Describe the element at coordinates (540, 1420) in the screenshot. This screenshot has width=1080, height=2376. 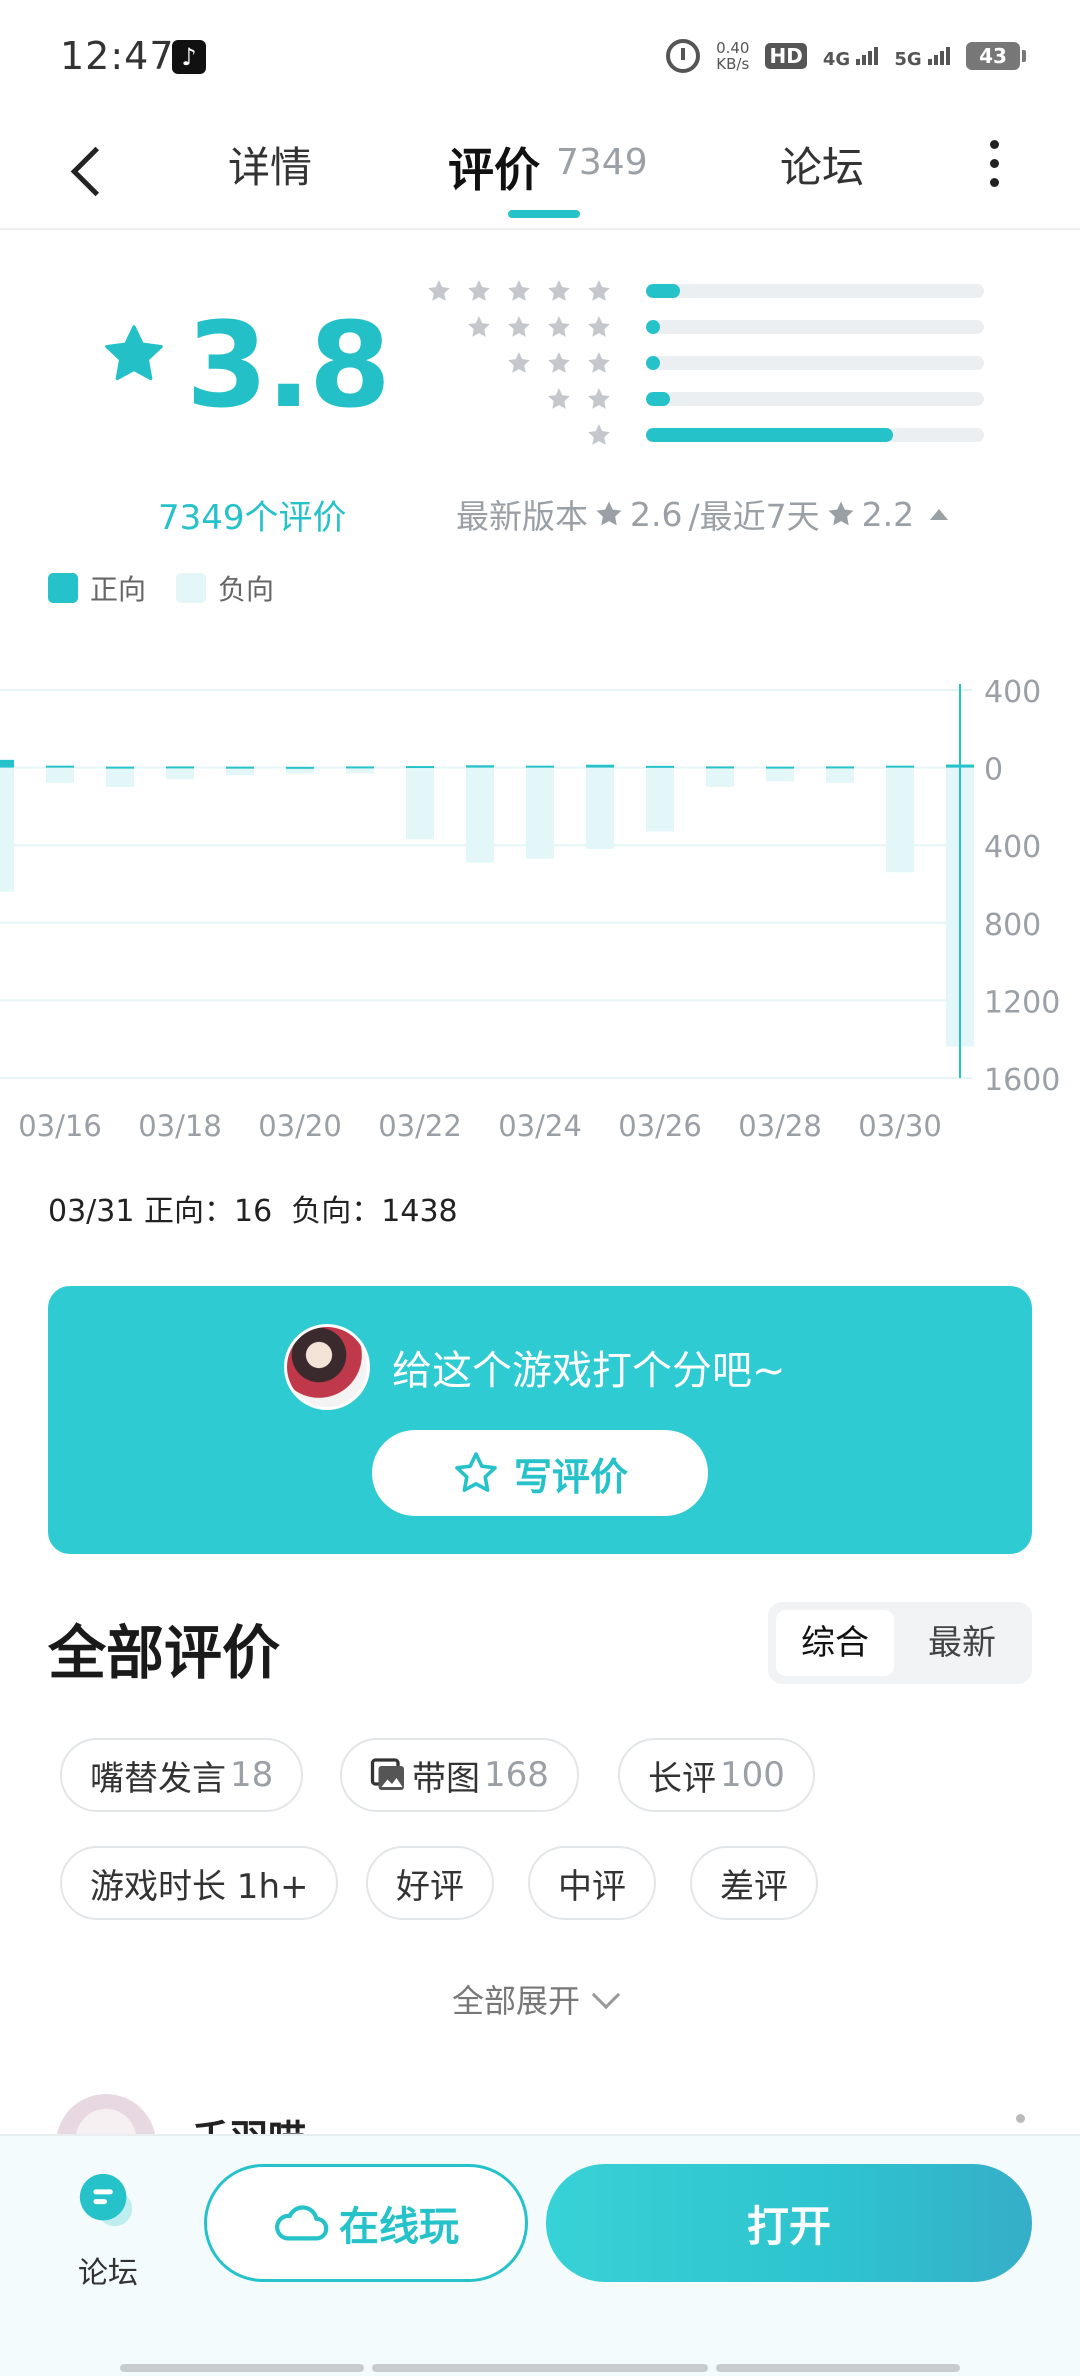
I see `rate-game-card: 给这个游戏打个分吧~ 写评价` at that location.